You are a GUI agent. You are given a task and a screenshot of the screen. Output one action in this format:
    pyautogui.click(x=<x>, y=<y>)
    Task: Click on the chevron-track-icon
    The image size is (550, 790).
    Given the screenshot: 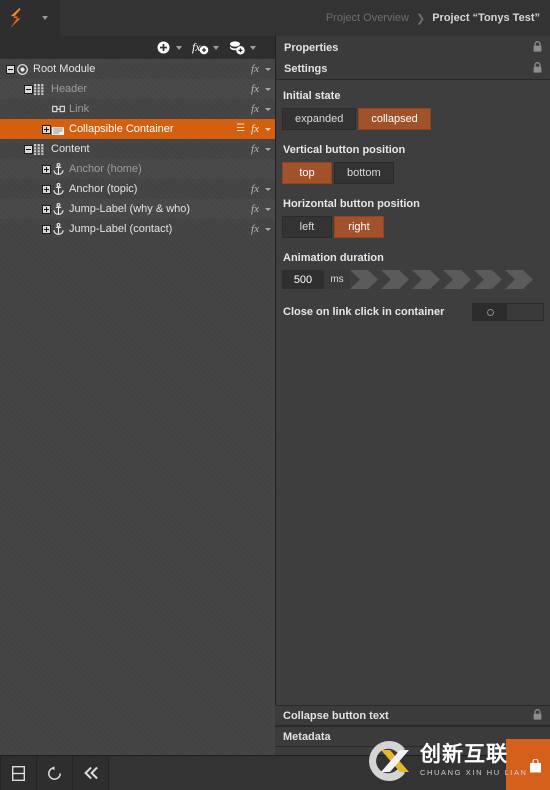 What is the action you would take?
    pyautogui.click(x=441, y=279)
    